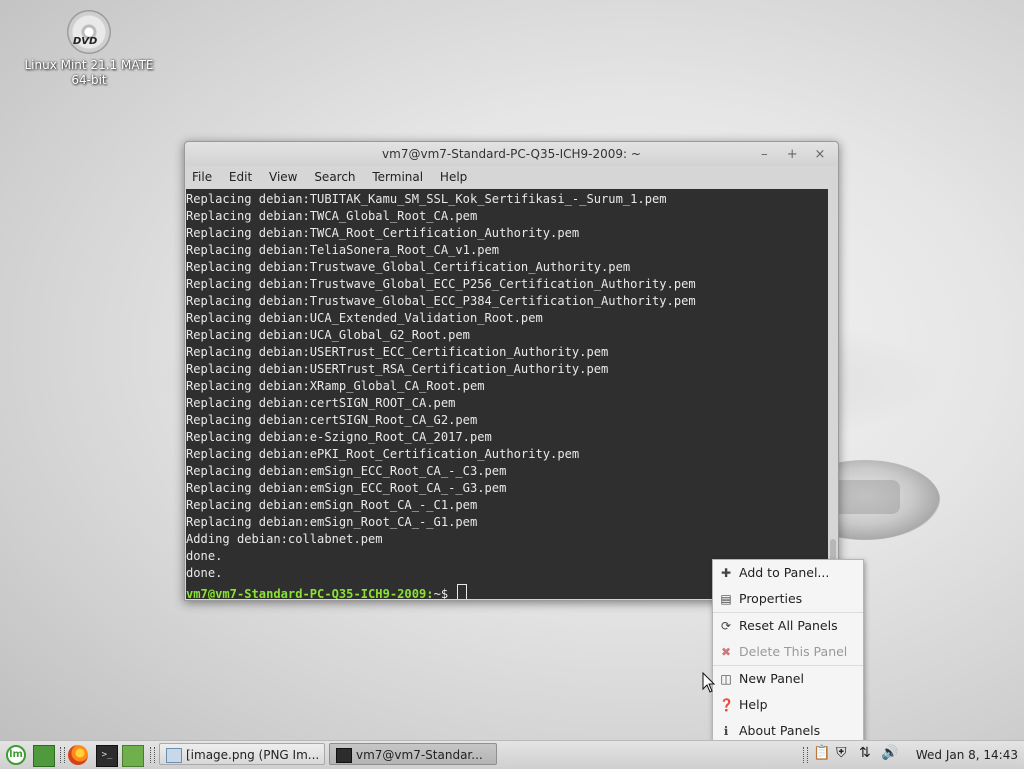 This screenshot has height=769, width=1024. Describe the element at coordinates (334, 177) in the screenshot. I see `menu-search: Search` at that location.